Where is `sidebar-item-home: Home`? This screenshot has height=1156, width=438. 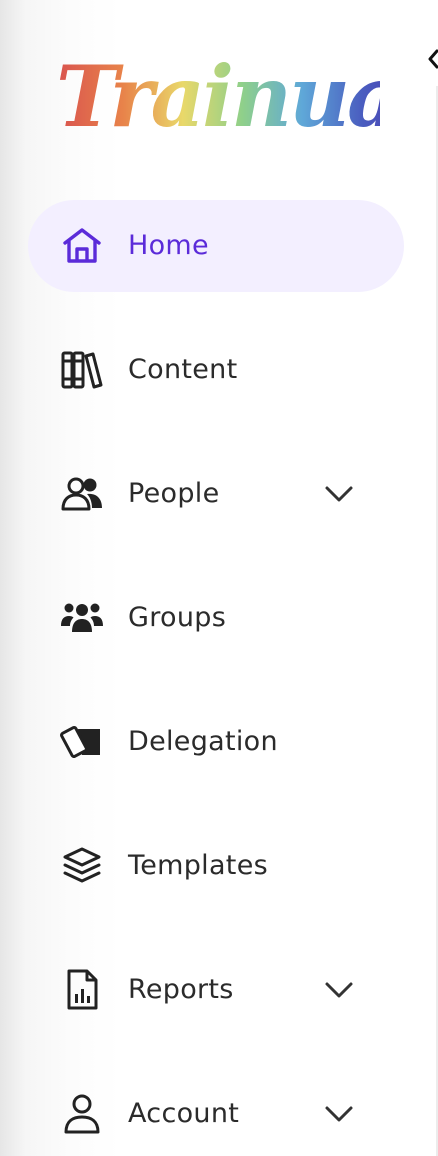
sidebar-item-home: Home is located at coordinates (216, 246).